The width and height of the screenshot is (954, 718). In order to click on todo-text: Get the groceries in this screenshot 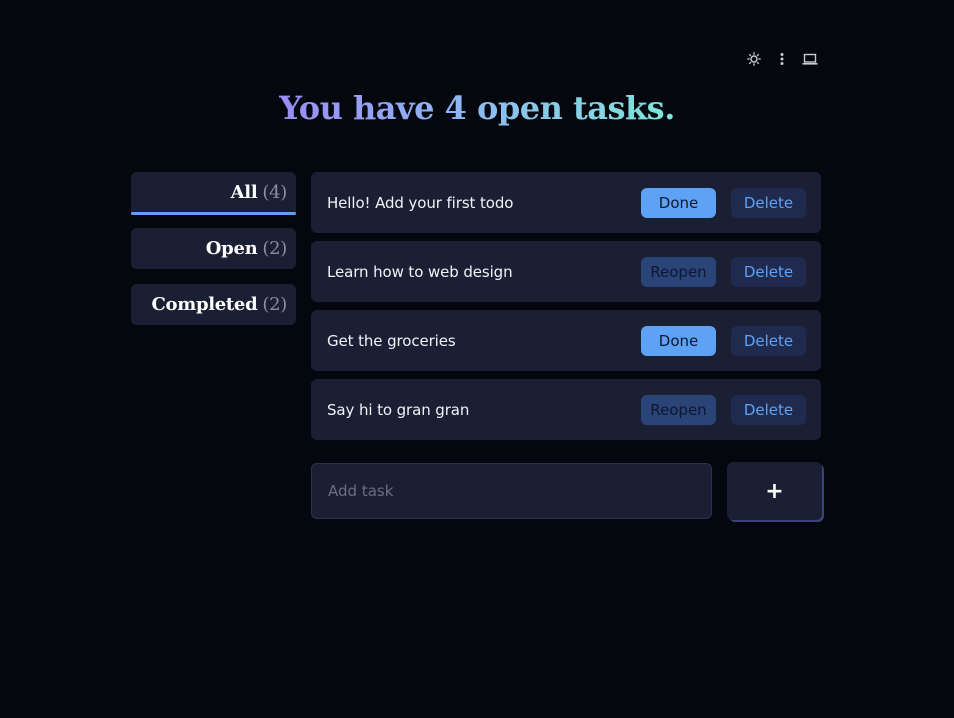, I will do `click(391, 340)`.